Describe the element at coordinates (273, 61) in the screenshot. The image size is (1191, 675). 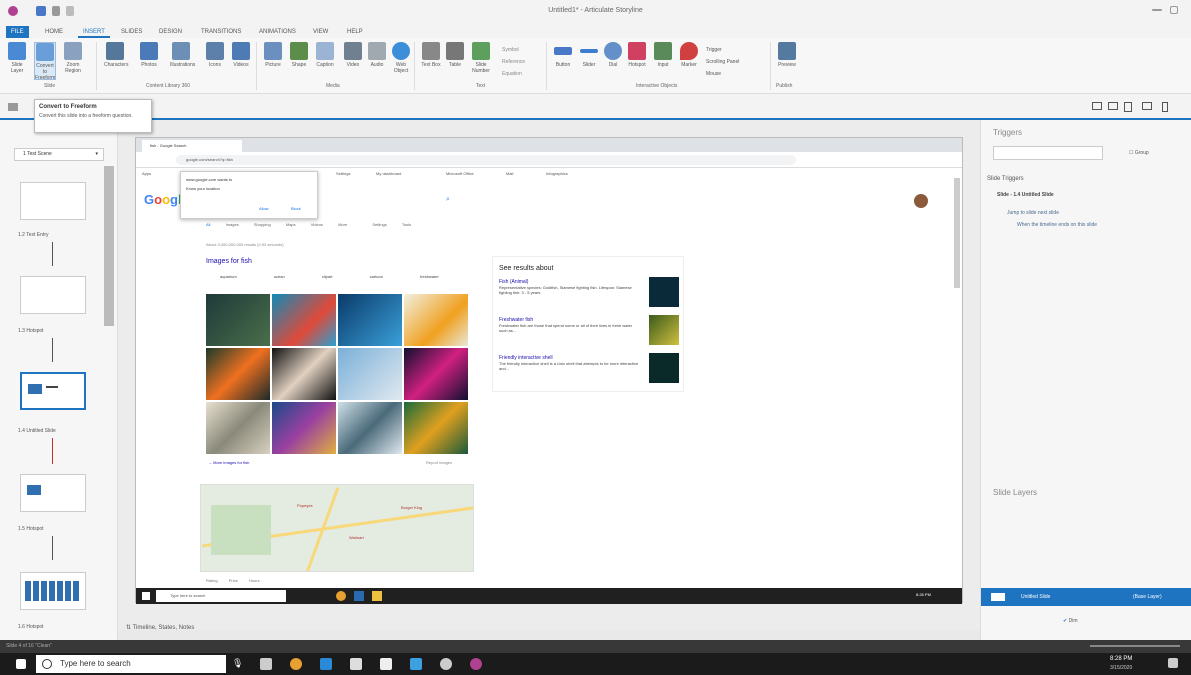
I see `picture-button: Picture` at that location.